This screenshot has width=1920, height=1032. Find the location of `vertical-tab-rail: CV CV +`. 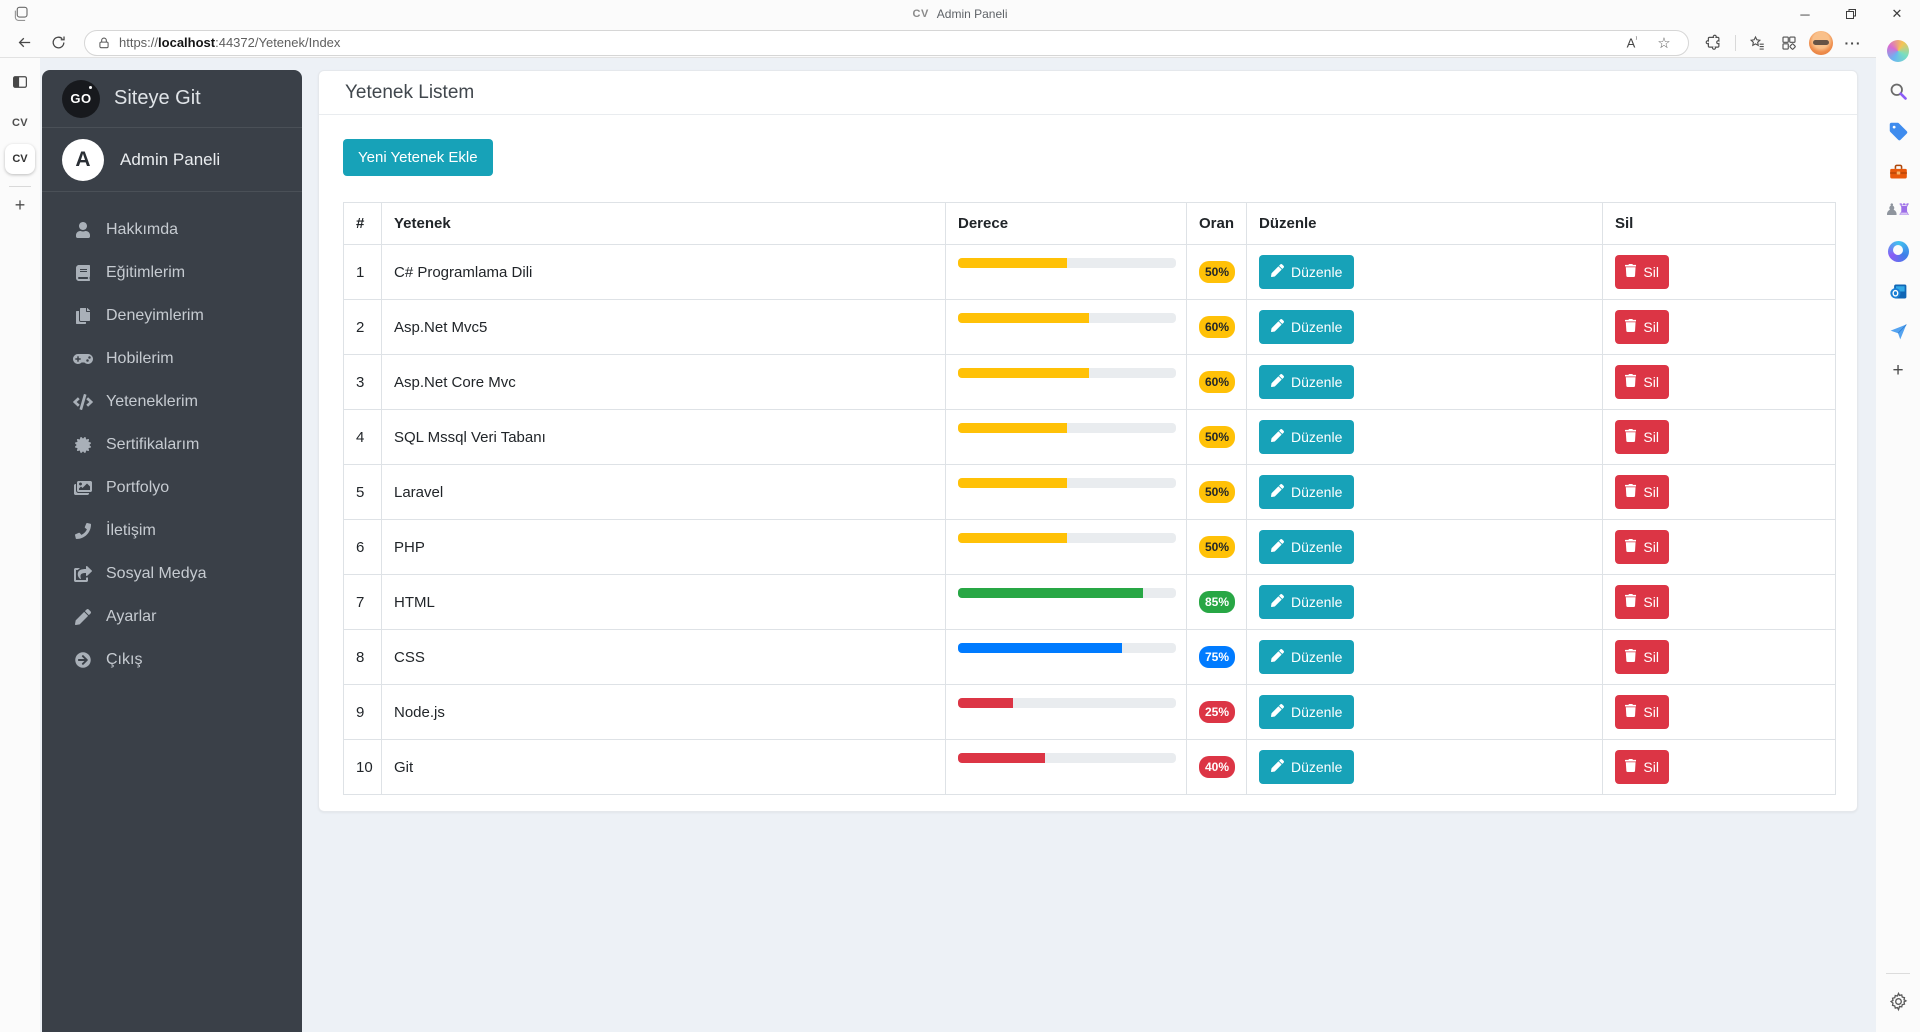

vertical-tab-rail: CV CV + is located at coordinates (20, 545).